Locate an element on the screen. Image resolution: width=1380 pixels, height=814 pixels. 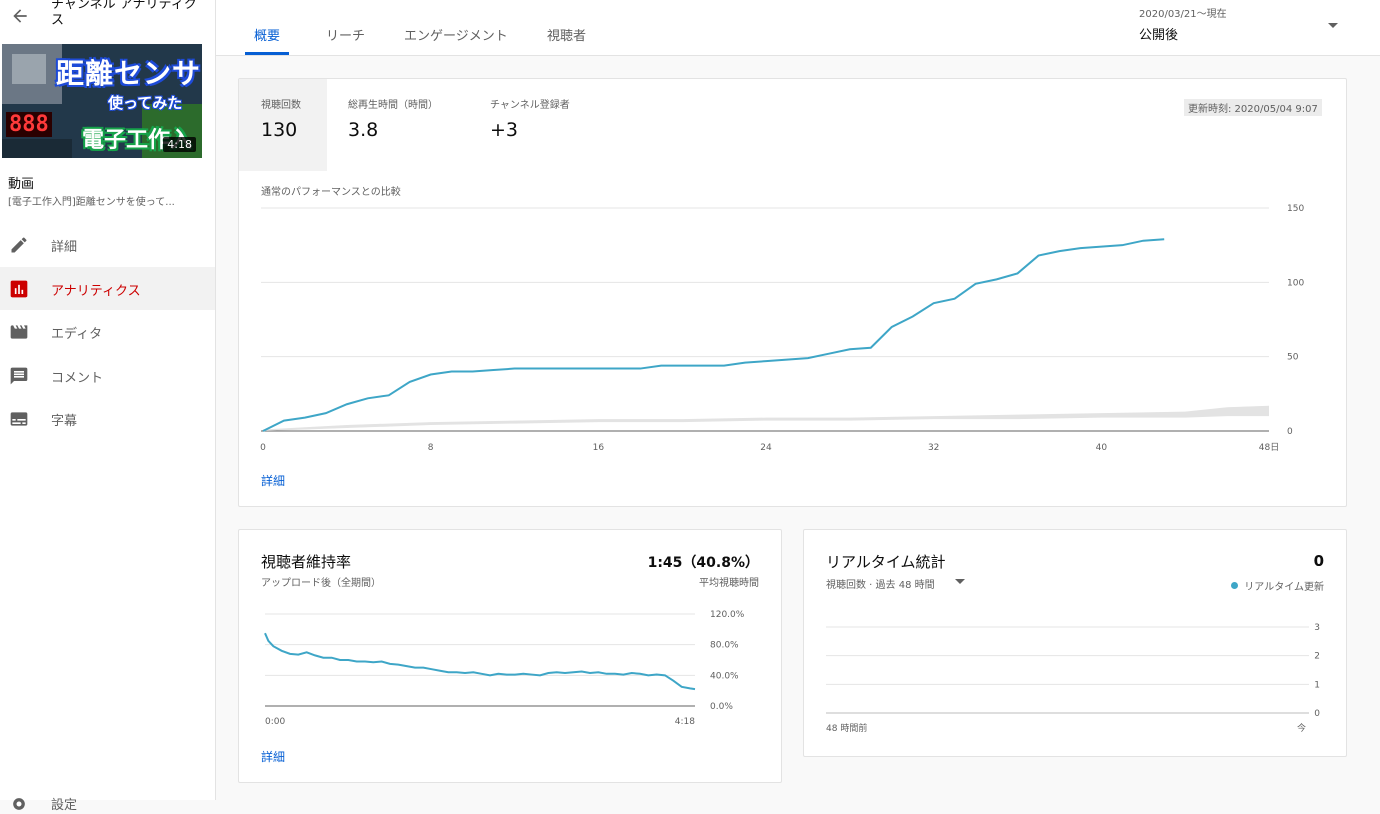
retention-details-link: 詳細 is located at coordinates (273, 756).